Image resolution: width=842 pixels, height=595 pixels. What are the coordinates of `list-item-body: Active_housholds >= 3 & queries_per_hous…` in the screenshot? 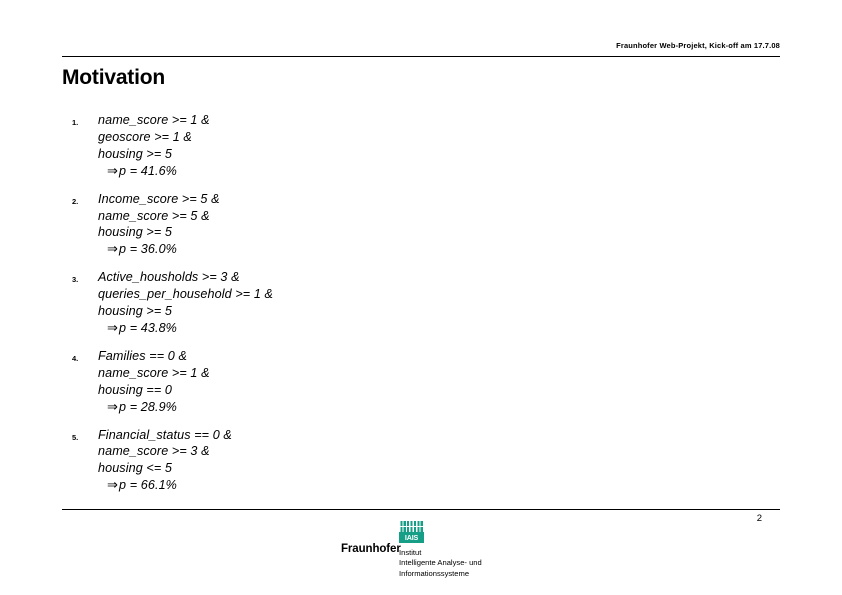 It's located at (430, 303).